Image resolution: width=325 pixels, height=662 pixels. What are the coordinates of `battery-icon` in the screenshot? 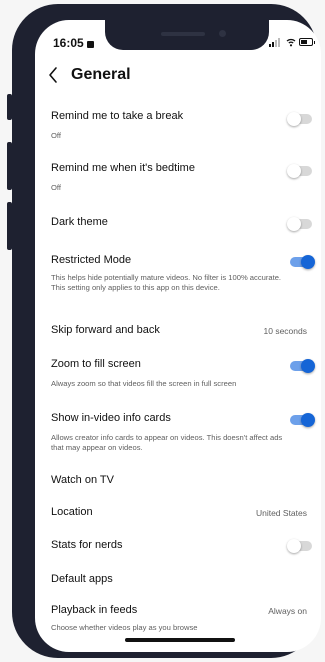 It's located at (307, 42).